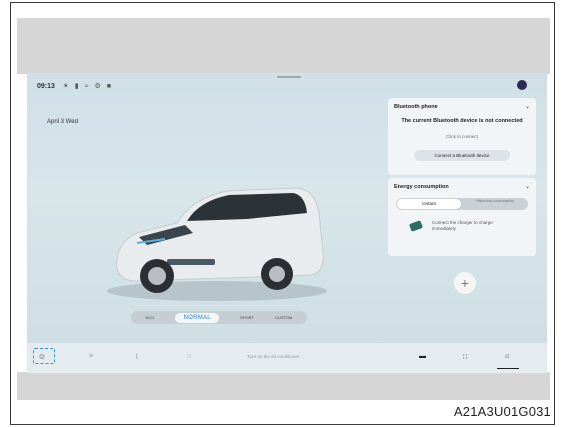  Describe the element at coordinates (422, 356) in the screenshot. I see `car-icon: ▬` at that location.